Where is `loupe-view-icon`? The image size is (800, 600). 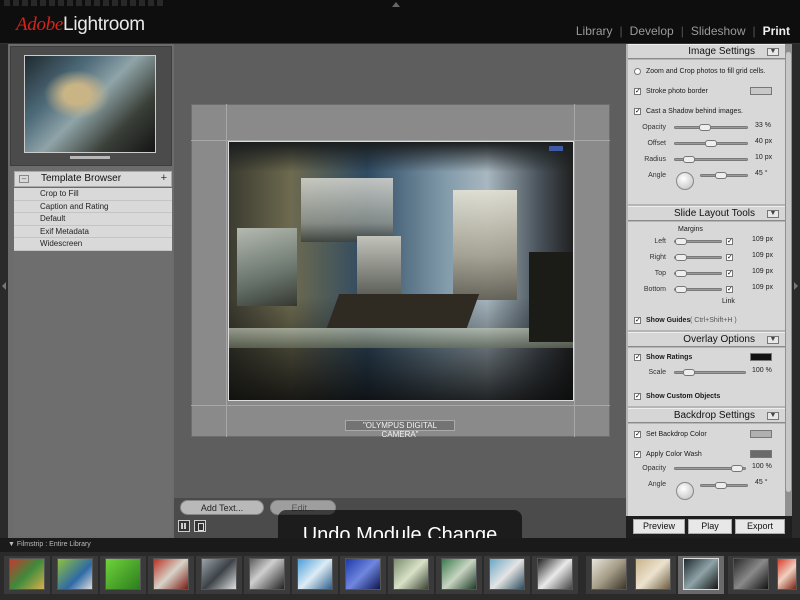
loupe-view-icon is located at coordinates (200, 526).